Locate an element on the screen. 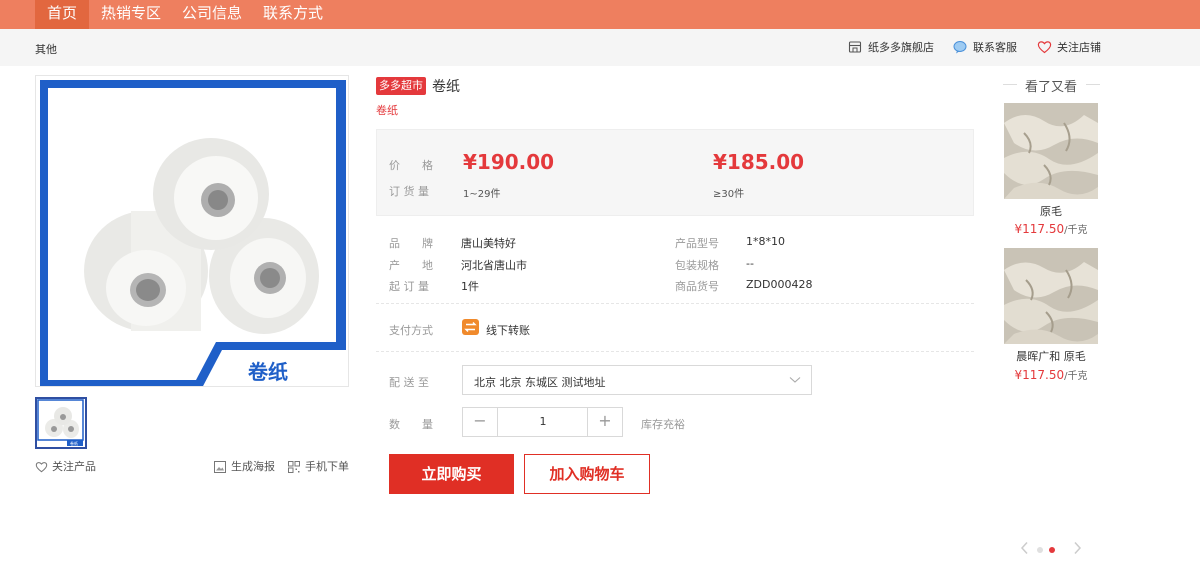 This screenshot has width=1200, height=580. chevron-down-icon is located at coordinates (795, 380).